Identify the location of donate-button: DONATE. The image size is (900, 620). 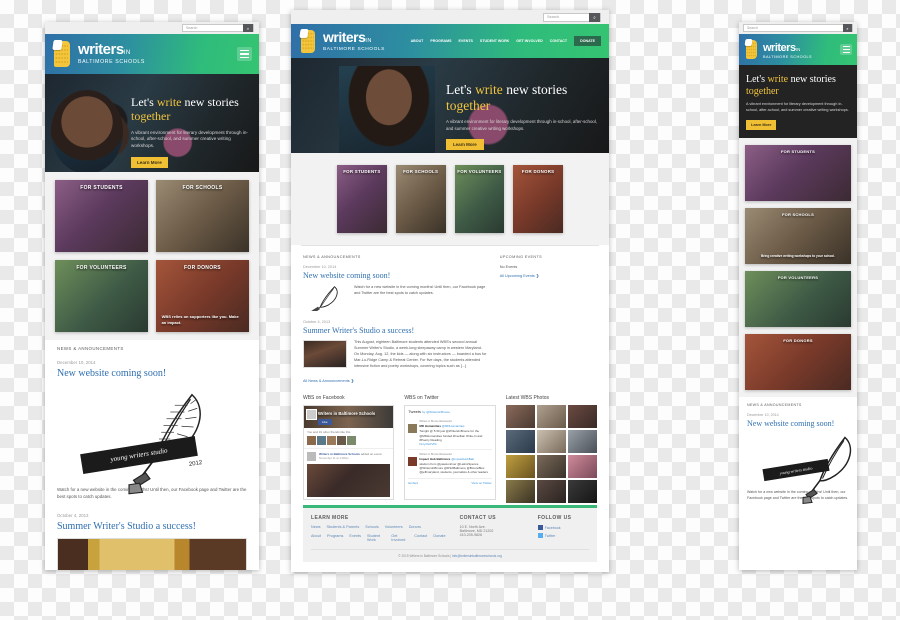
(587, 41).